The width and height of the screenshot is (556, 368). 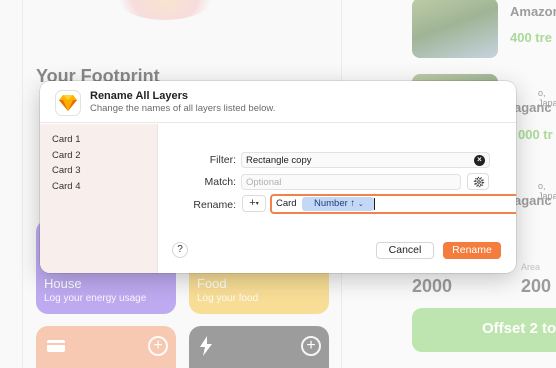 What do you see at coordinates (66, 170) in the screenshot?
I see `layer-list-item: Card 3` at bounding box center [66, 170].